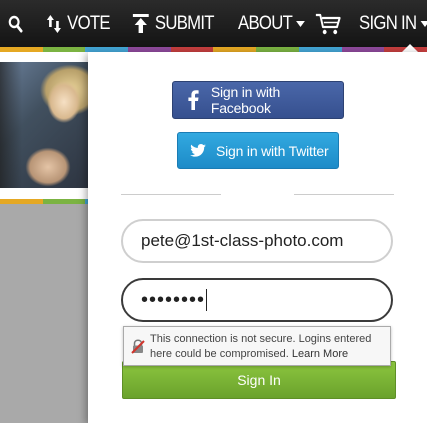 This screenshot has width=427, height=423. I want to click on nav-about: ABOUT, so click(272, 23).